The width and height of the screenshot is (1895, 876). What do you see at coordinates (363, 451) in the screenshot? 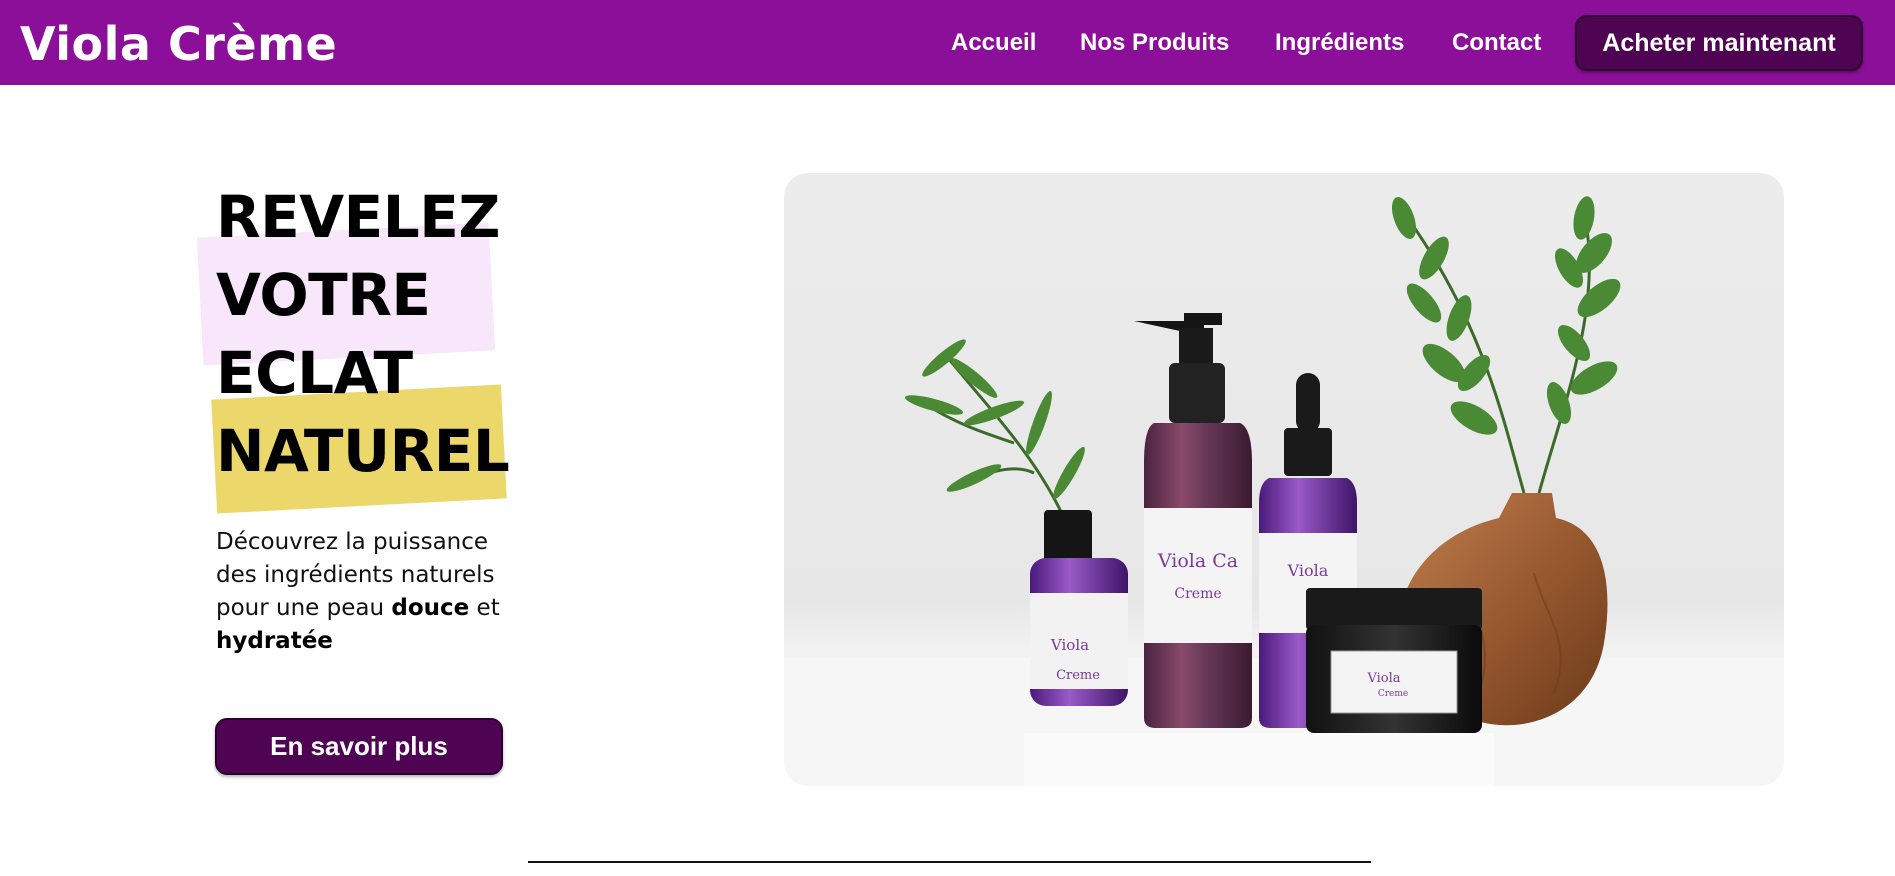
I see `headline-line-4: NATUREL` at bounding box center [363, 451].